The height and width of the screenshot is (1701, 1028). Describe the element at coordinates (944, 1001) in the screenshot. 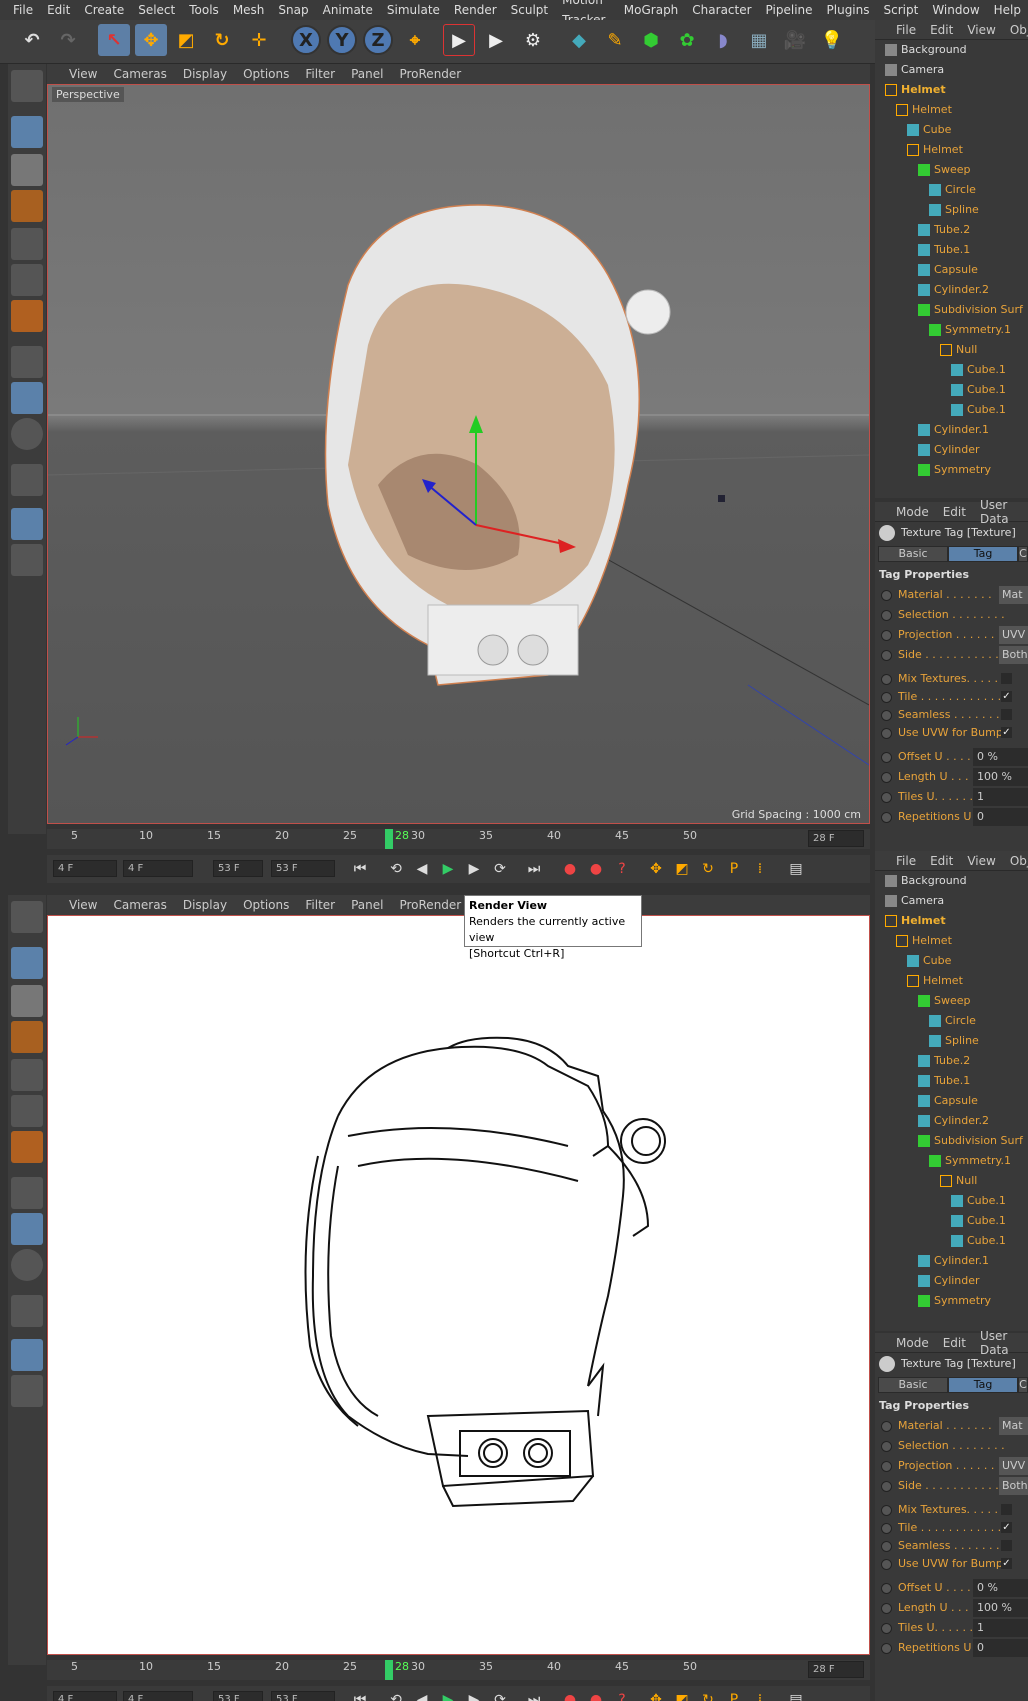

I see `object-list-item: Sweep` at that location.